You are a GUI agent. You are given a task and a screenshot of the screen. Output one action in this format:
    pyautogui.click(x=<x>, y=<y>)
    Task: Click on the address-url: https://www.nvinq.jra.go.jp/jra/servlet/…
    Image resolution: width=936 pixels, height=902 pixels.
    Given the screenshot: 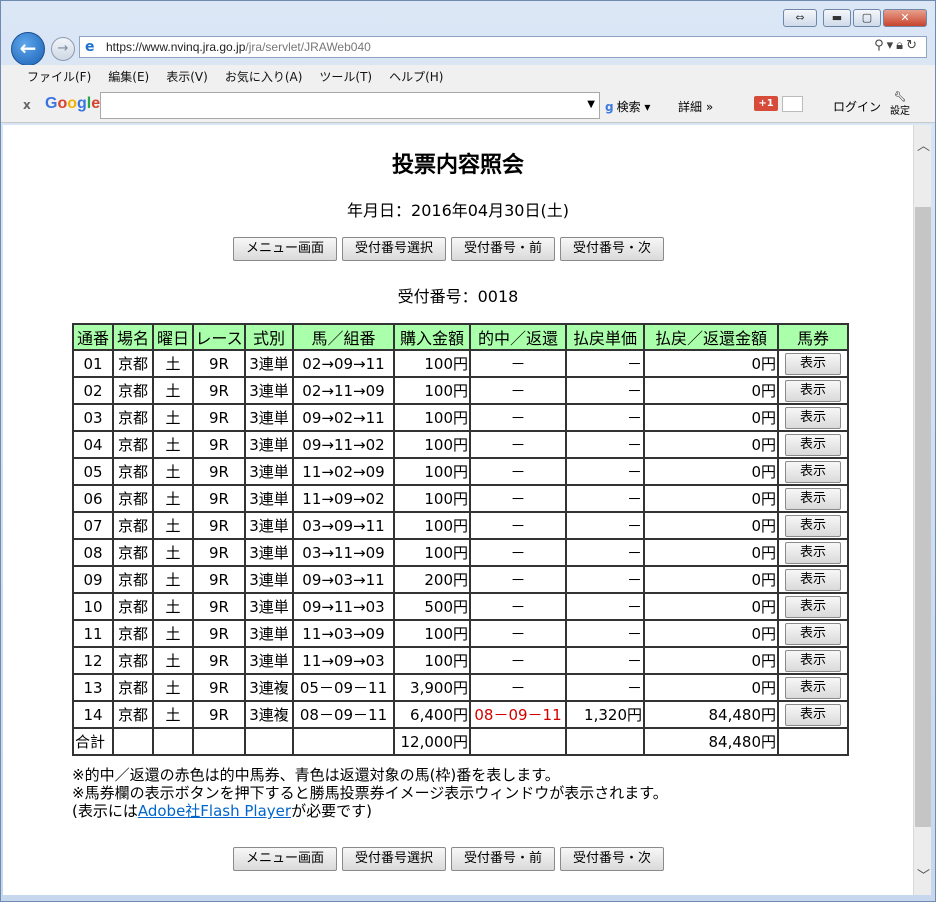 What is the action you would take?
    pyautogui.click(x=238, y=47)
    